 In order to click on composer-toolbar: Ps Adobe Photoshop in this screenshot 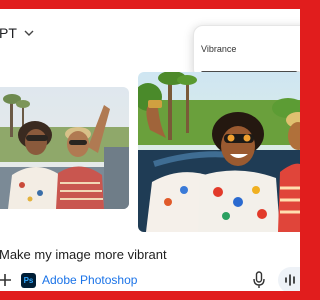, I will do `click(150, 279)`.